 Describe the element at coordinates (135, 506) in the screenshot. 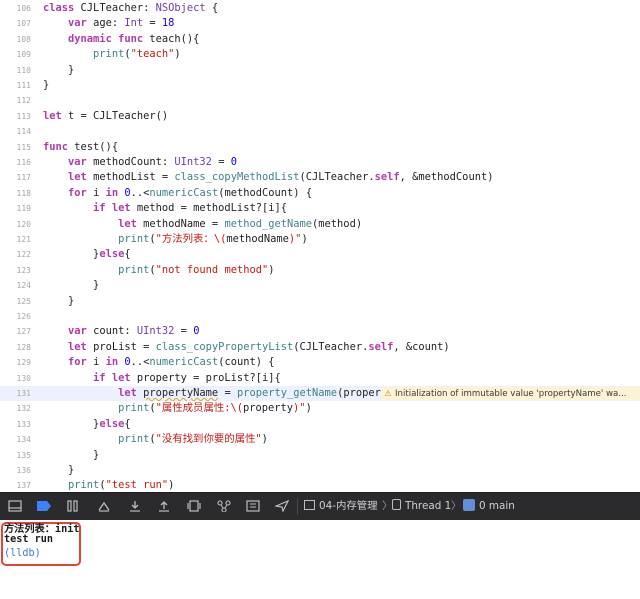

I see `step-into-icon` at that location.